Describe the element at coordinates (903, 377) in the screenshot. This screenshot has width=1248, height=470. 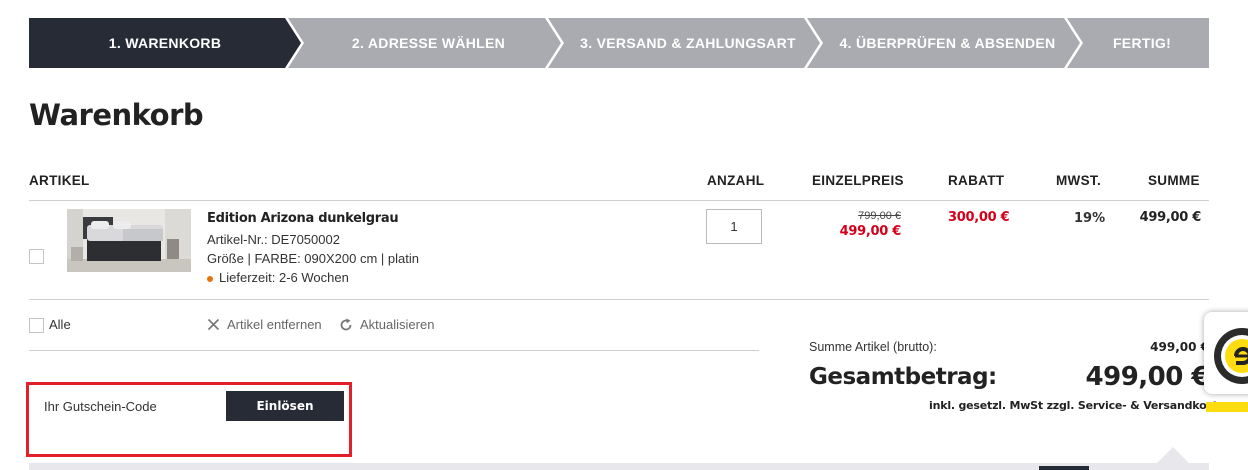
I see `grand-total-label: Gesamtbetrag:` at that location.